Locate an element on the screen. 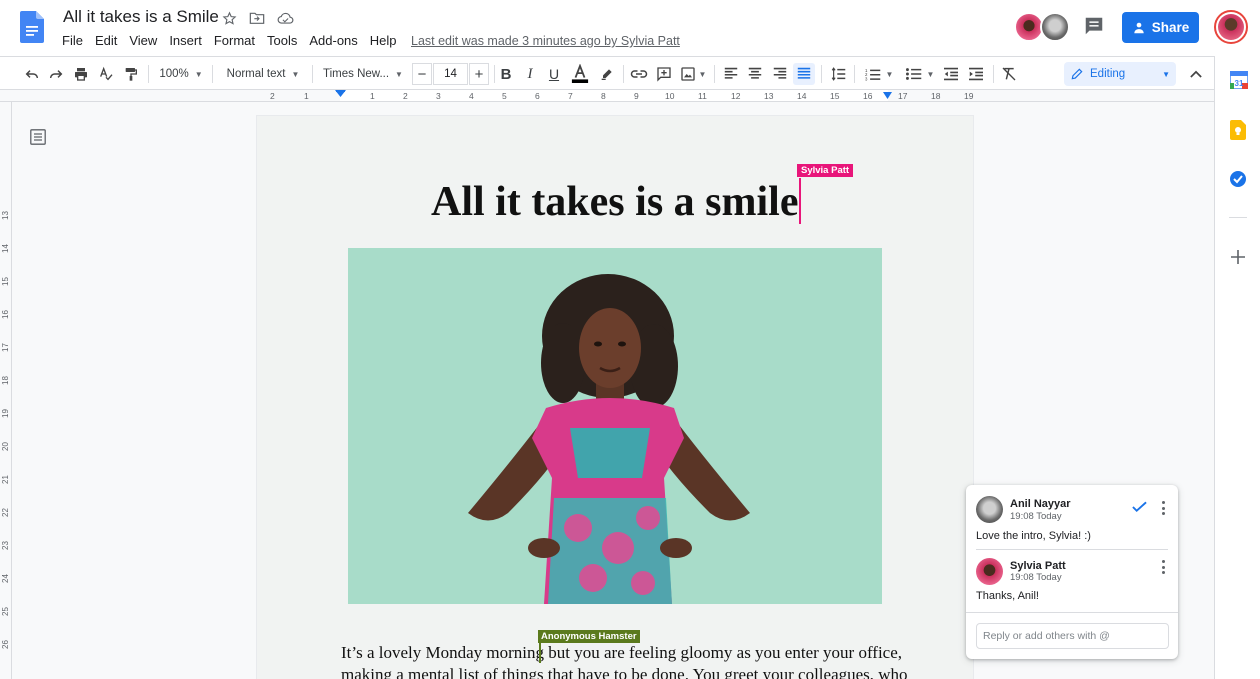 The height and width of the screenshot is (679, 1260). ruler-tick: 10 is located at coordinates (670, 96).